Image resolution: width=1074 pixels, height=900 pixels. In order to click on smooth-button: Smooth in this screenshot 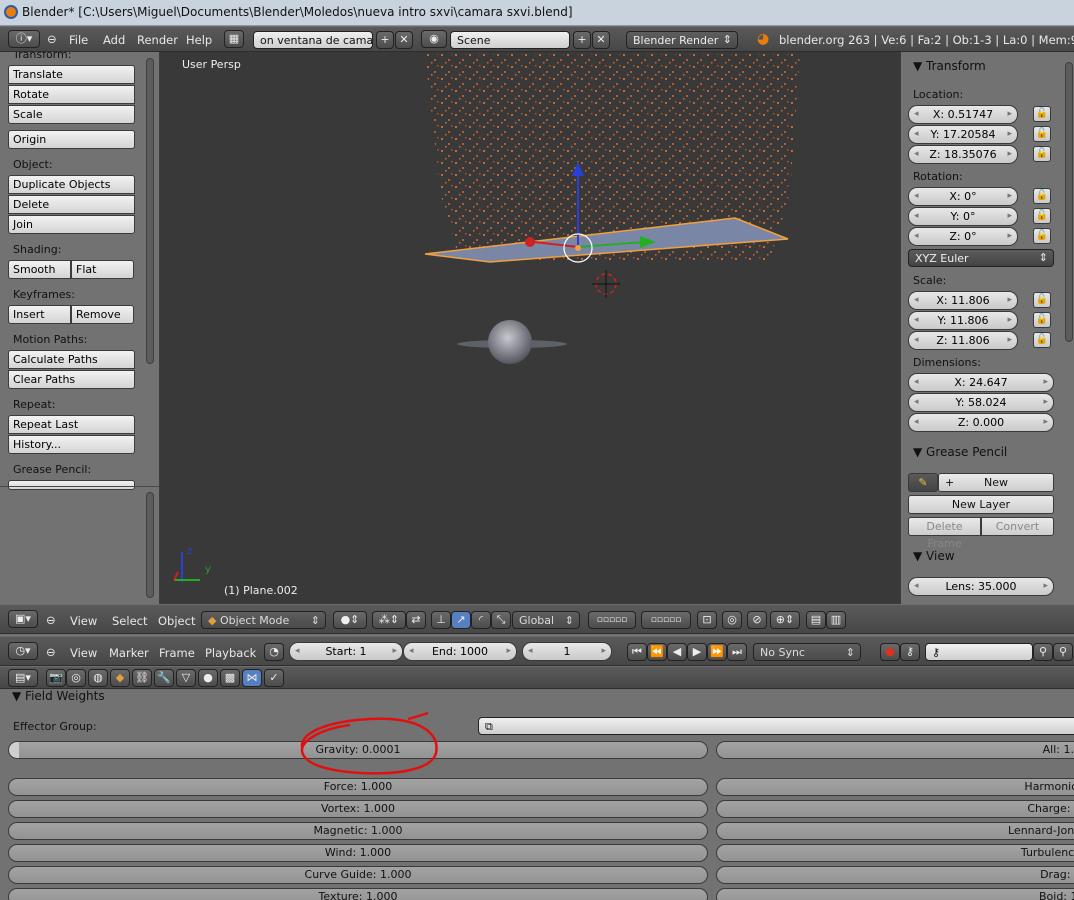, I will do `click(39, 269)`.